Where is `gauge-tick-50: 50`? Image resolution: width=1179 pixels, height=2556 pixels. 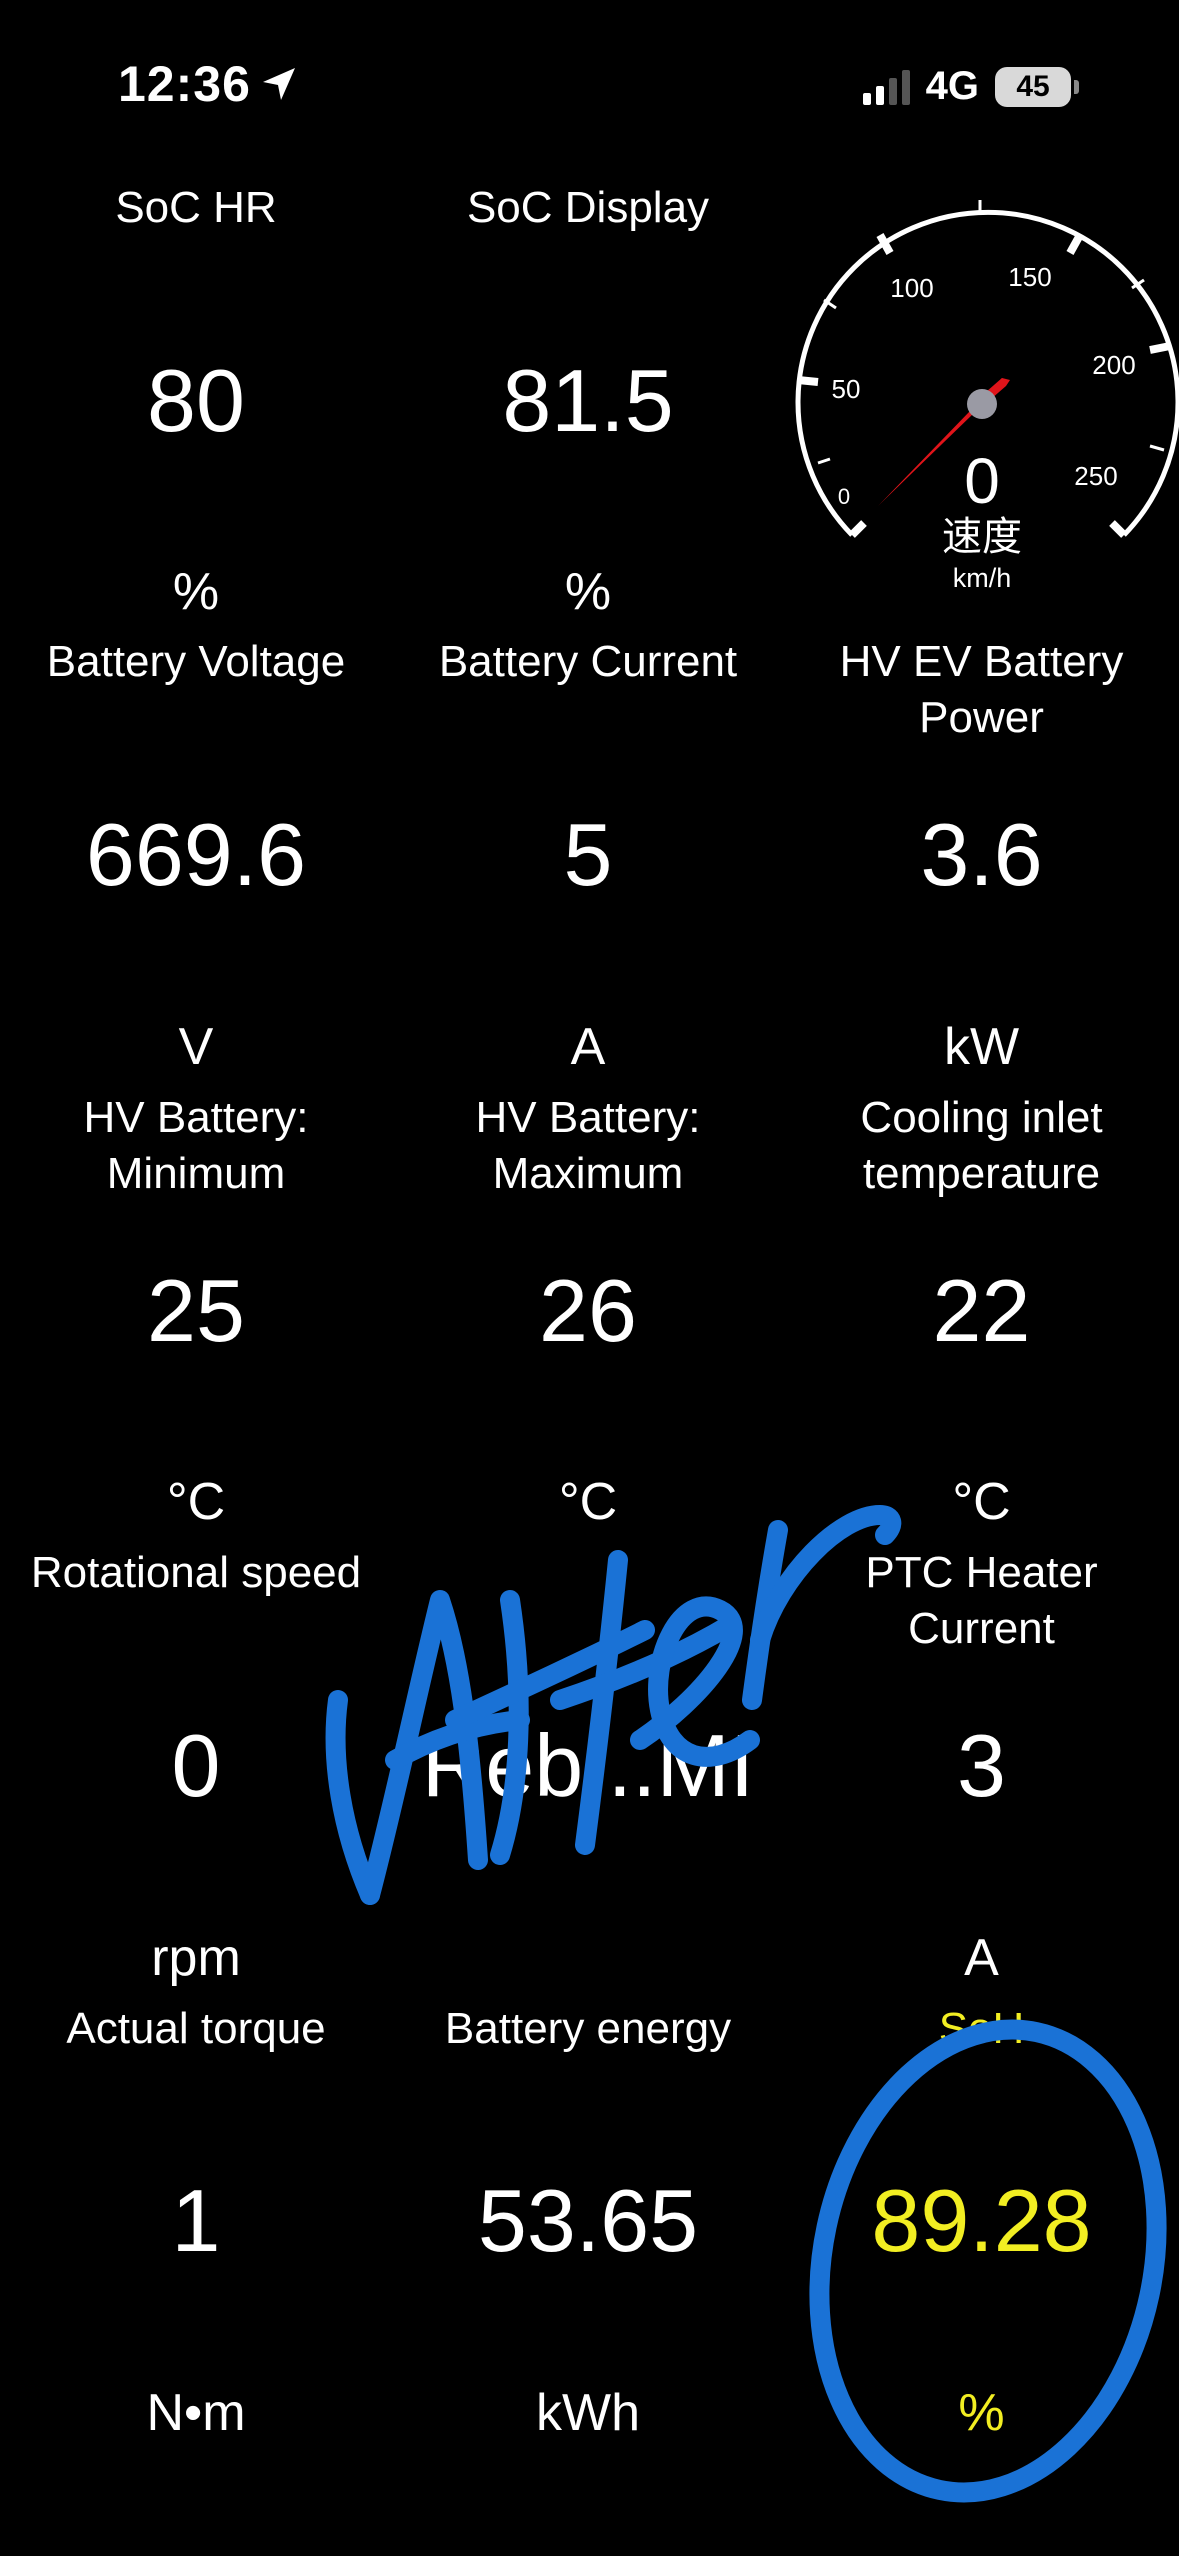 gauge-tick-50: 50 is located at coordinates (846, 389).